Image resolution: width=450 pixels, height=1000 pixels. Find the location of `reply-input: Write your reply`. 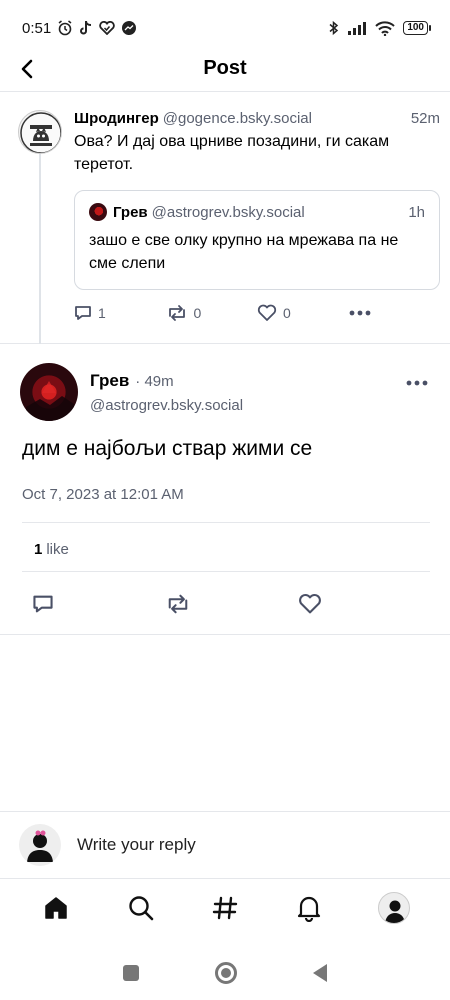

reply-input: Write your reply is located at coordinates (136, 845).